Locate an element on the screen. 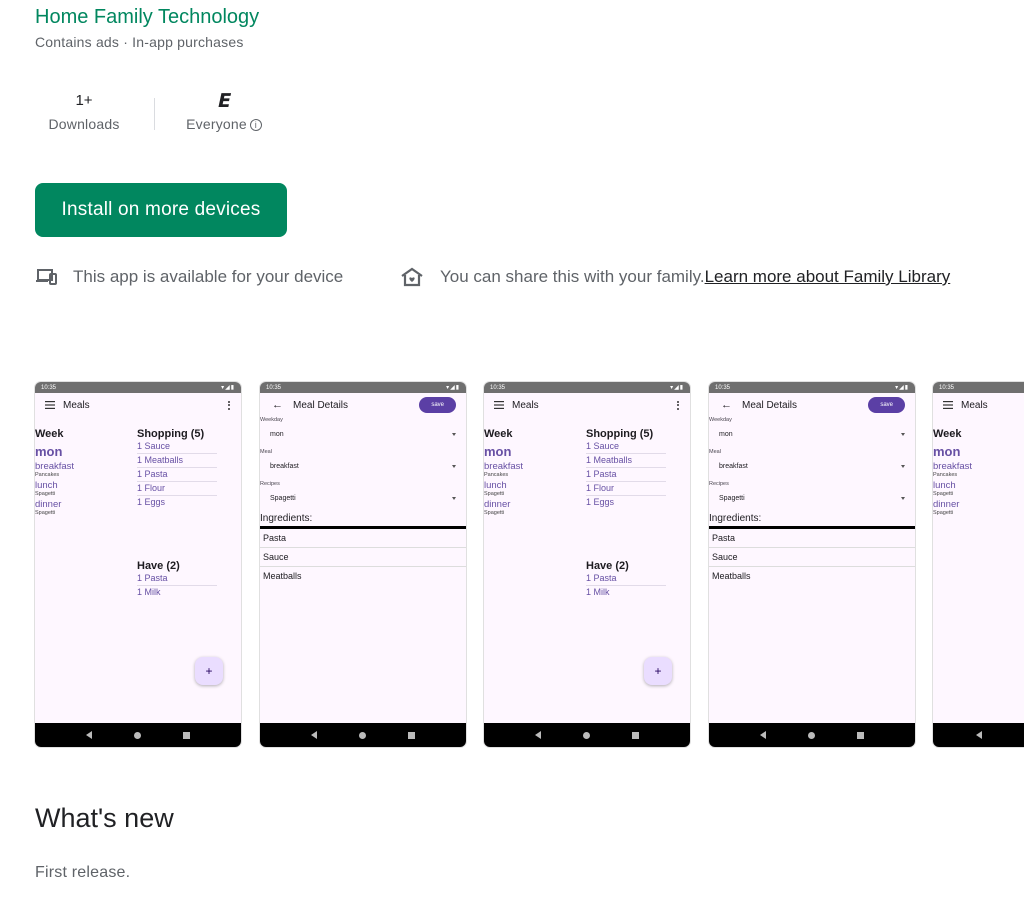 This screenshot has height=908, width=1024. list-item: 1 Eggs is located at coordinates (151, 502).